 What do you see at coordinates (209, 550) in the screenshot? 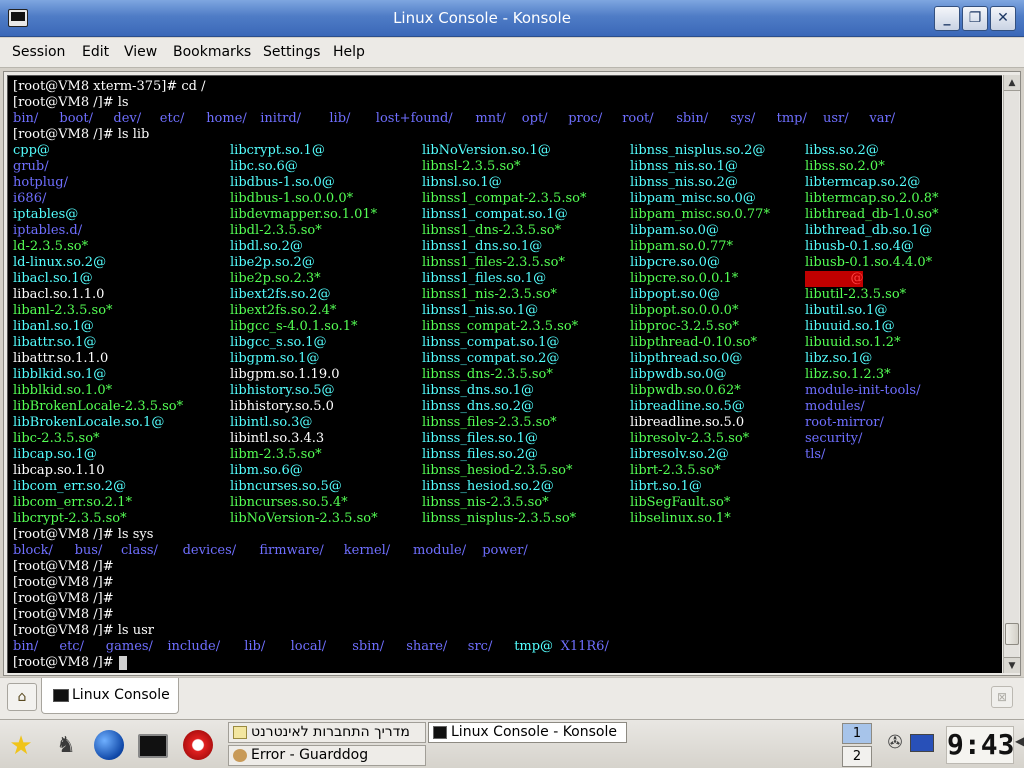
I see `terminal-entry: devices/` at bounding box center [209, 550].